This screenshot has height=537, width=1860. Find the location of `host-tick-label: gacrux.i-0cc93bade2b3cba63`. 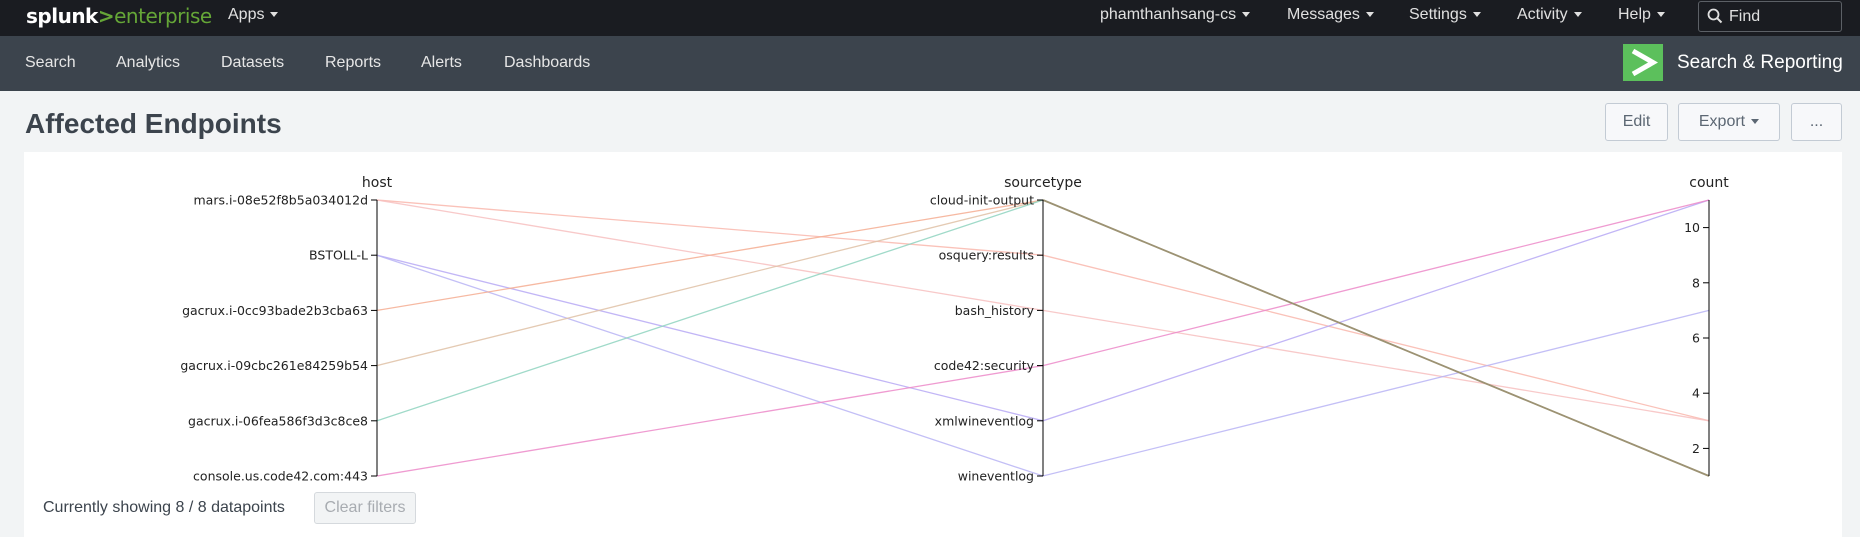

host-tick-label: gacrux.i-0cc93bade2b3cba63 is located at coordinates (275, 310).